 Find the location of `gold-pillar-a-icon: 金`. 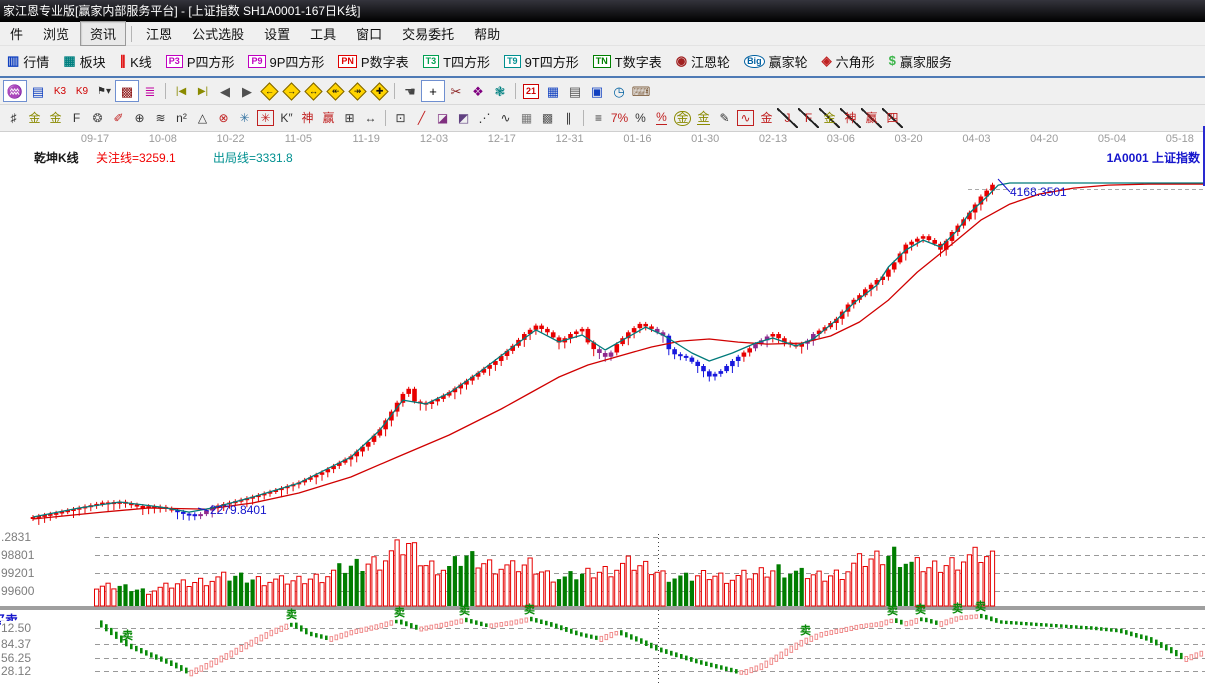

gold-pillar-a-icon: 金 is located at coordinates (34, 118).